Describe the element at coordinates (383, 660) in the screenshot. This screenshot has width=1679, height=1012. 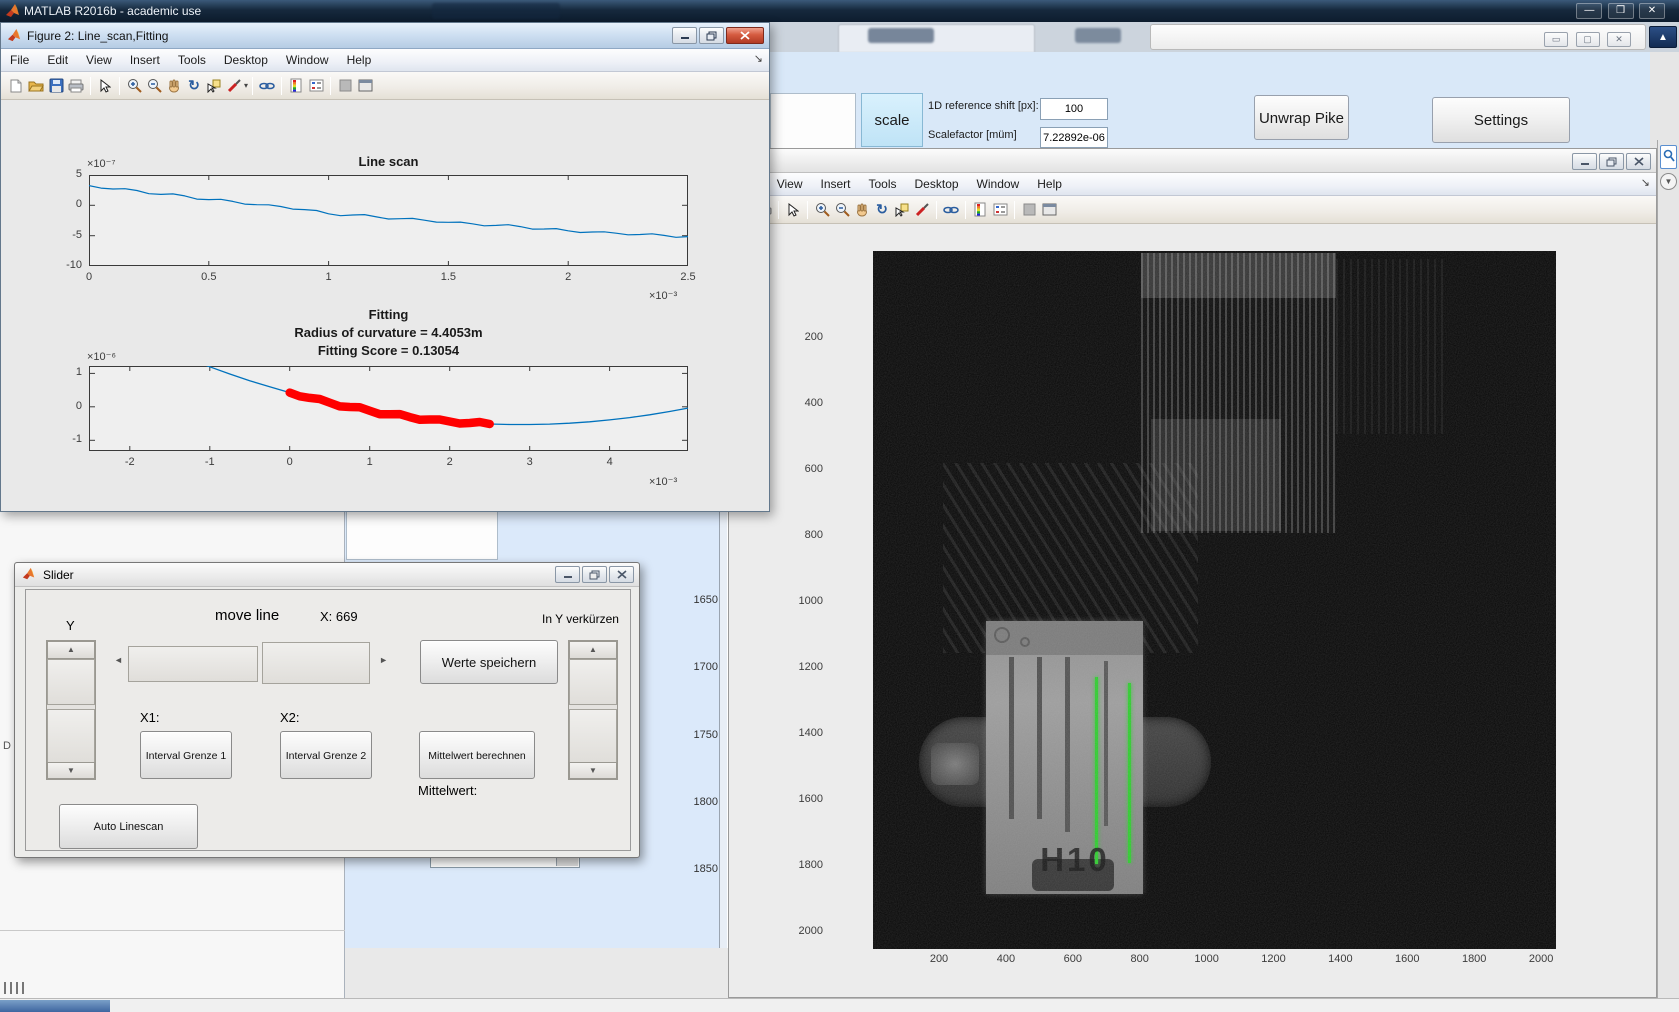
I see `right-arrow-icon: ►` at that location.